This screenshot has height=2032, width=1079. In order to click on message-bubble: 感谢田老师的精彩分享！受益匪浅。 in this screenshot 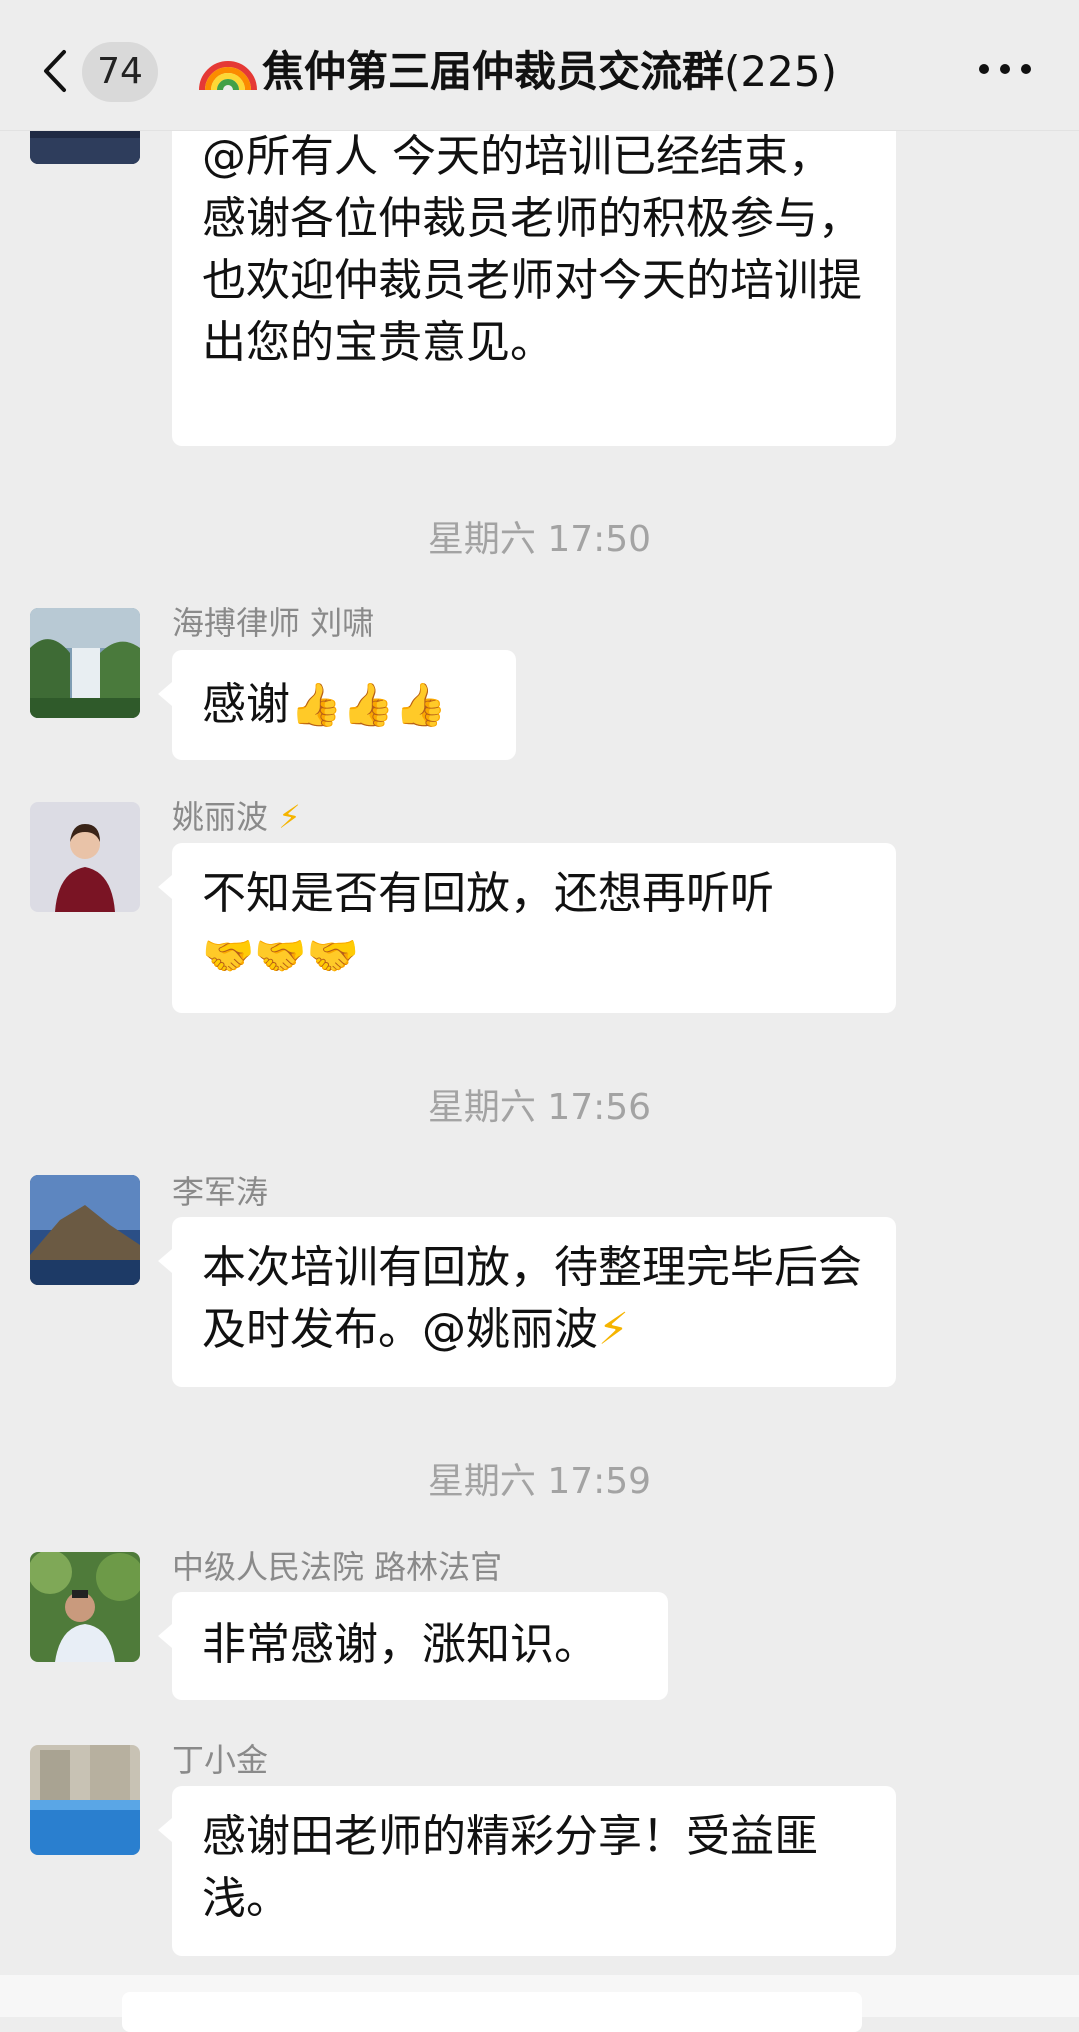, I will do `click(527, 1871)`.